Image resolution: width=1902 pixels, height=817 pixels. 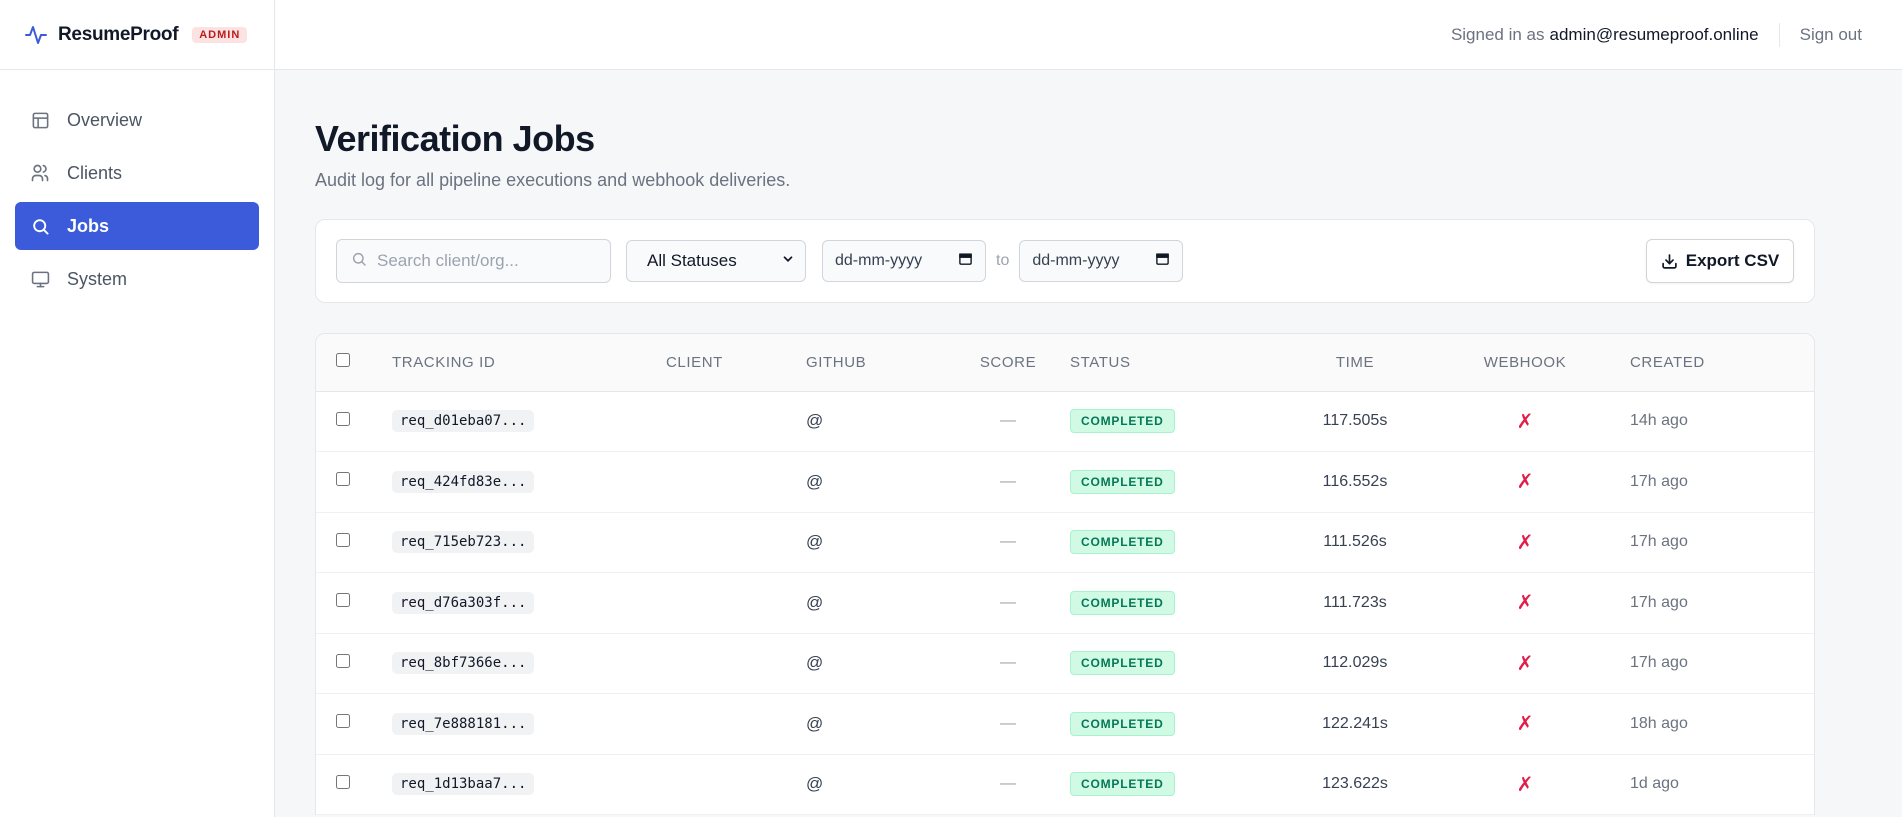 What do you see at coordinates (1525, 363) in the screenshot?
I see `header-webhook: WEBHOOK` at bounding box center [1525, 363].